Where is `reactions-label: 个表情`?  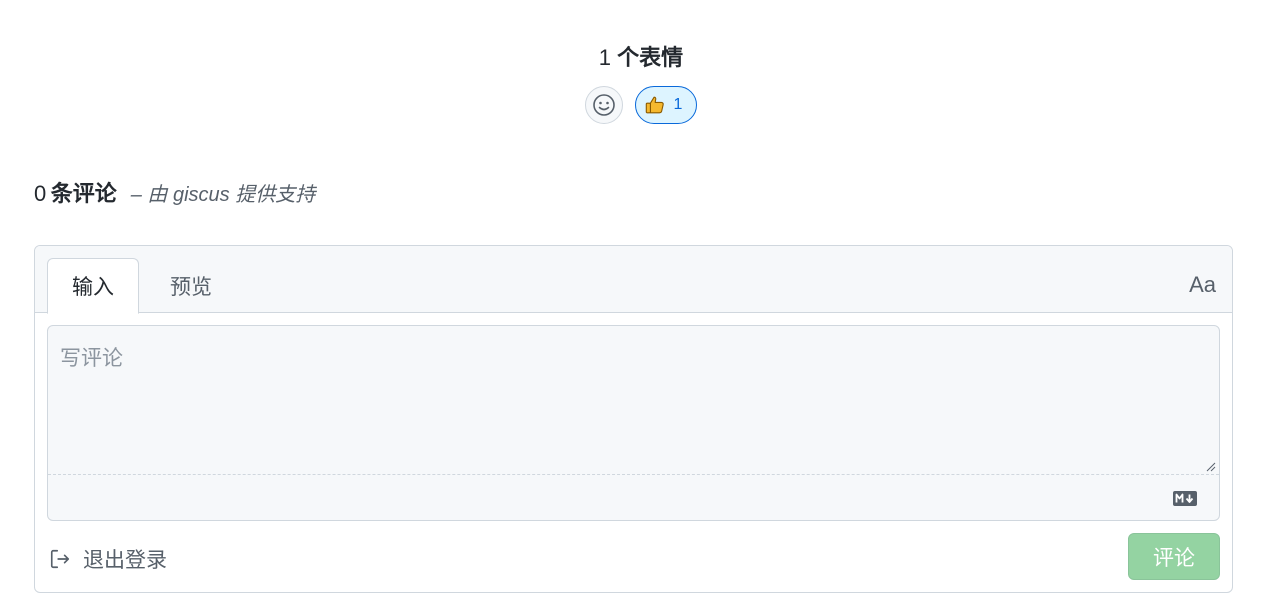 reactions-label: 个表情 is located at coordinates (650, 57).